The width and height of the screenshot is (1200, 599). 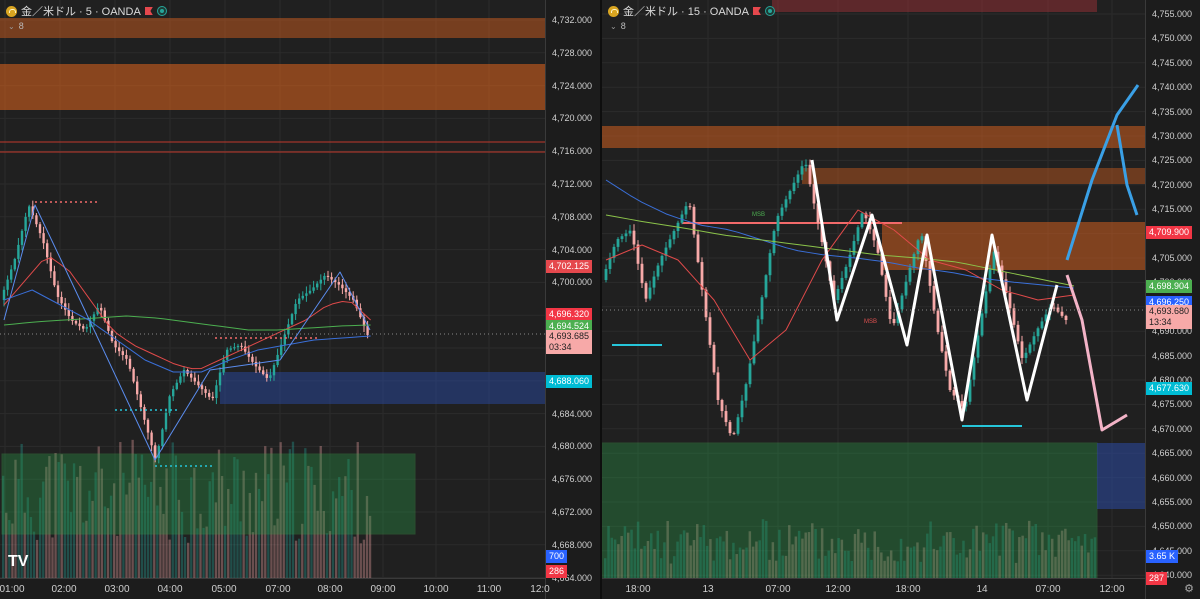 What do you see at coordinates (908, 589) in the screenshot?
I see `time-tick-label: 18:00` at bounding box center [908, 589].